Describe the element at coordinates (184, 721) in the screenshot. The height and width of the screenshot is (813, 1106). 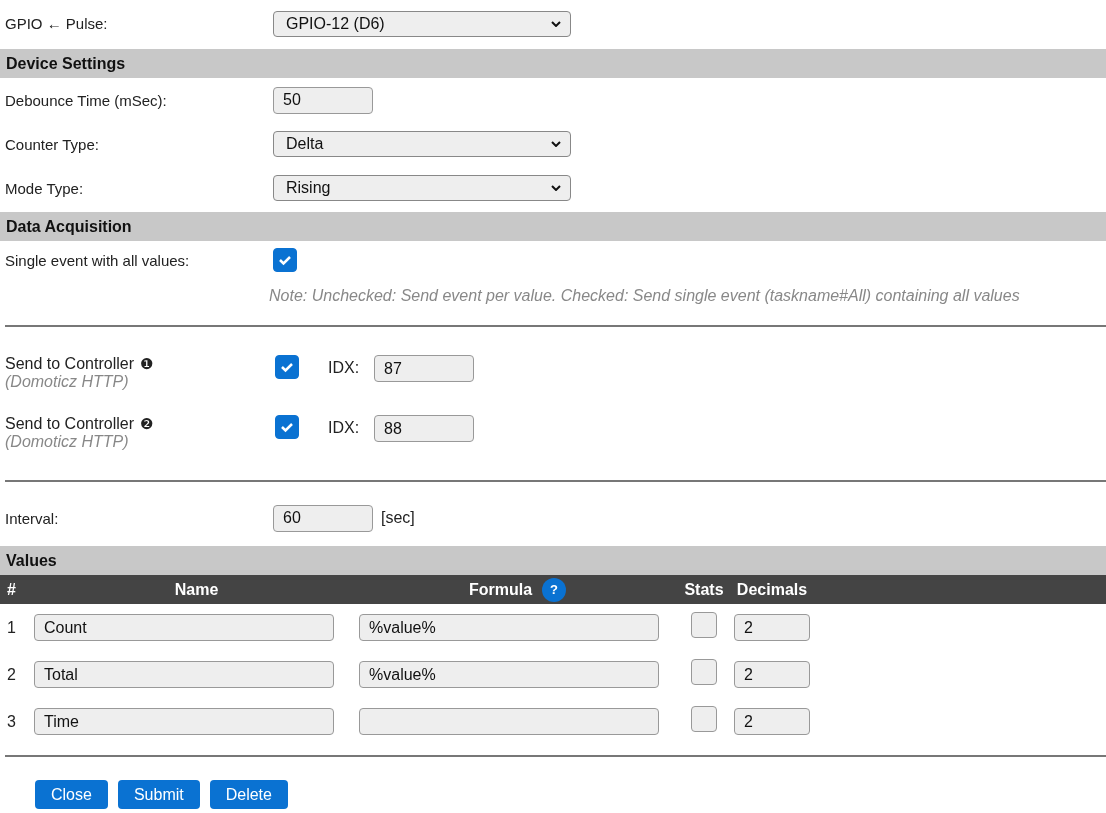
I see `name-field: Time` at that location.